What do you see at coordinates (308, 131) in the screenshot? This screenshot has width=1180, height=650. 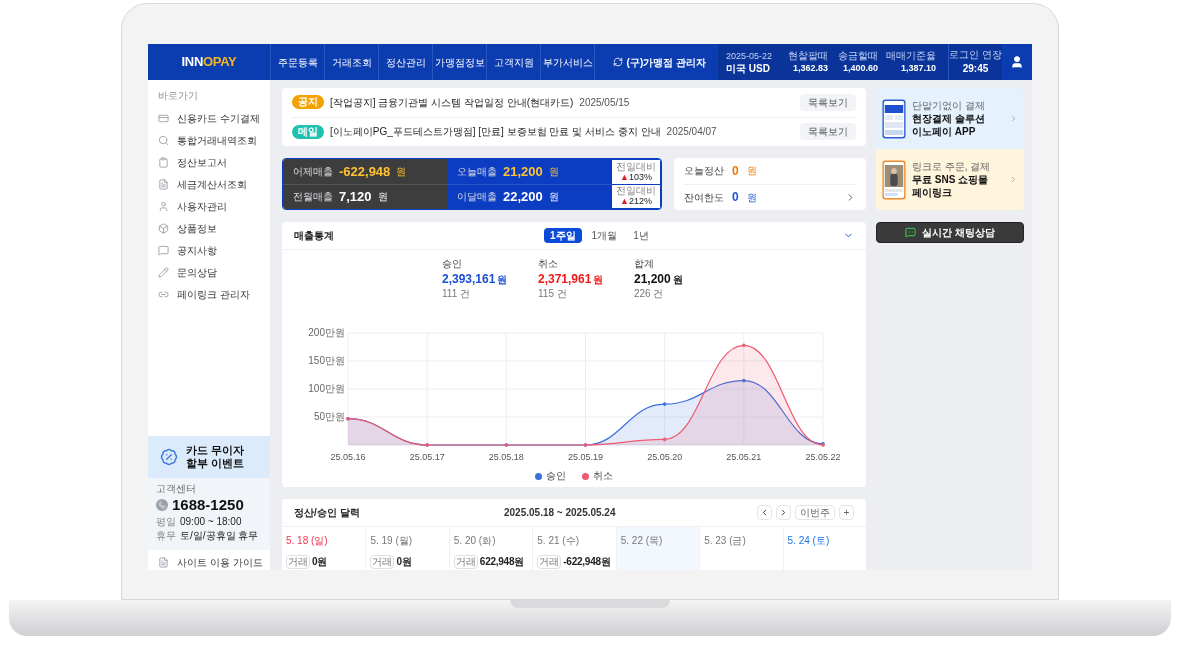 I see `notice-badge: 메일` at bounding box center [308, 131].